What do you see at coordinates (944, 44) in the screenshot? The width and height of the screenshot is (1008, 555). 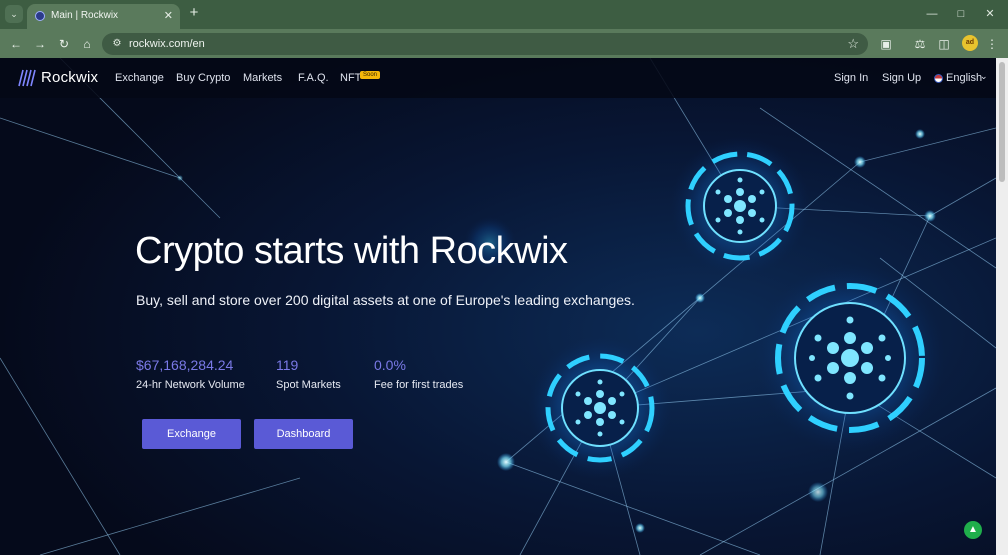 I see `sidebar-icon: ◫` at bounding box center [944, 44].